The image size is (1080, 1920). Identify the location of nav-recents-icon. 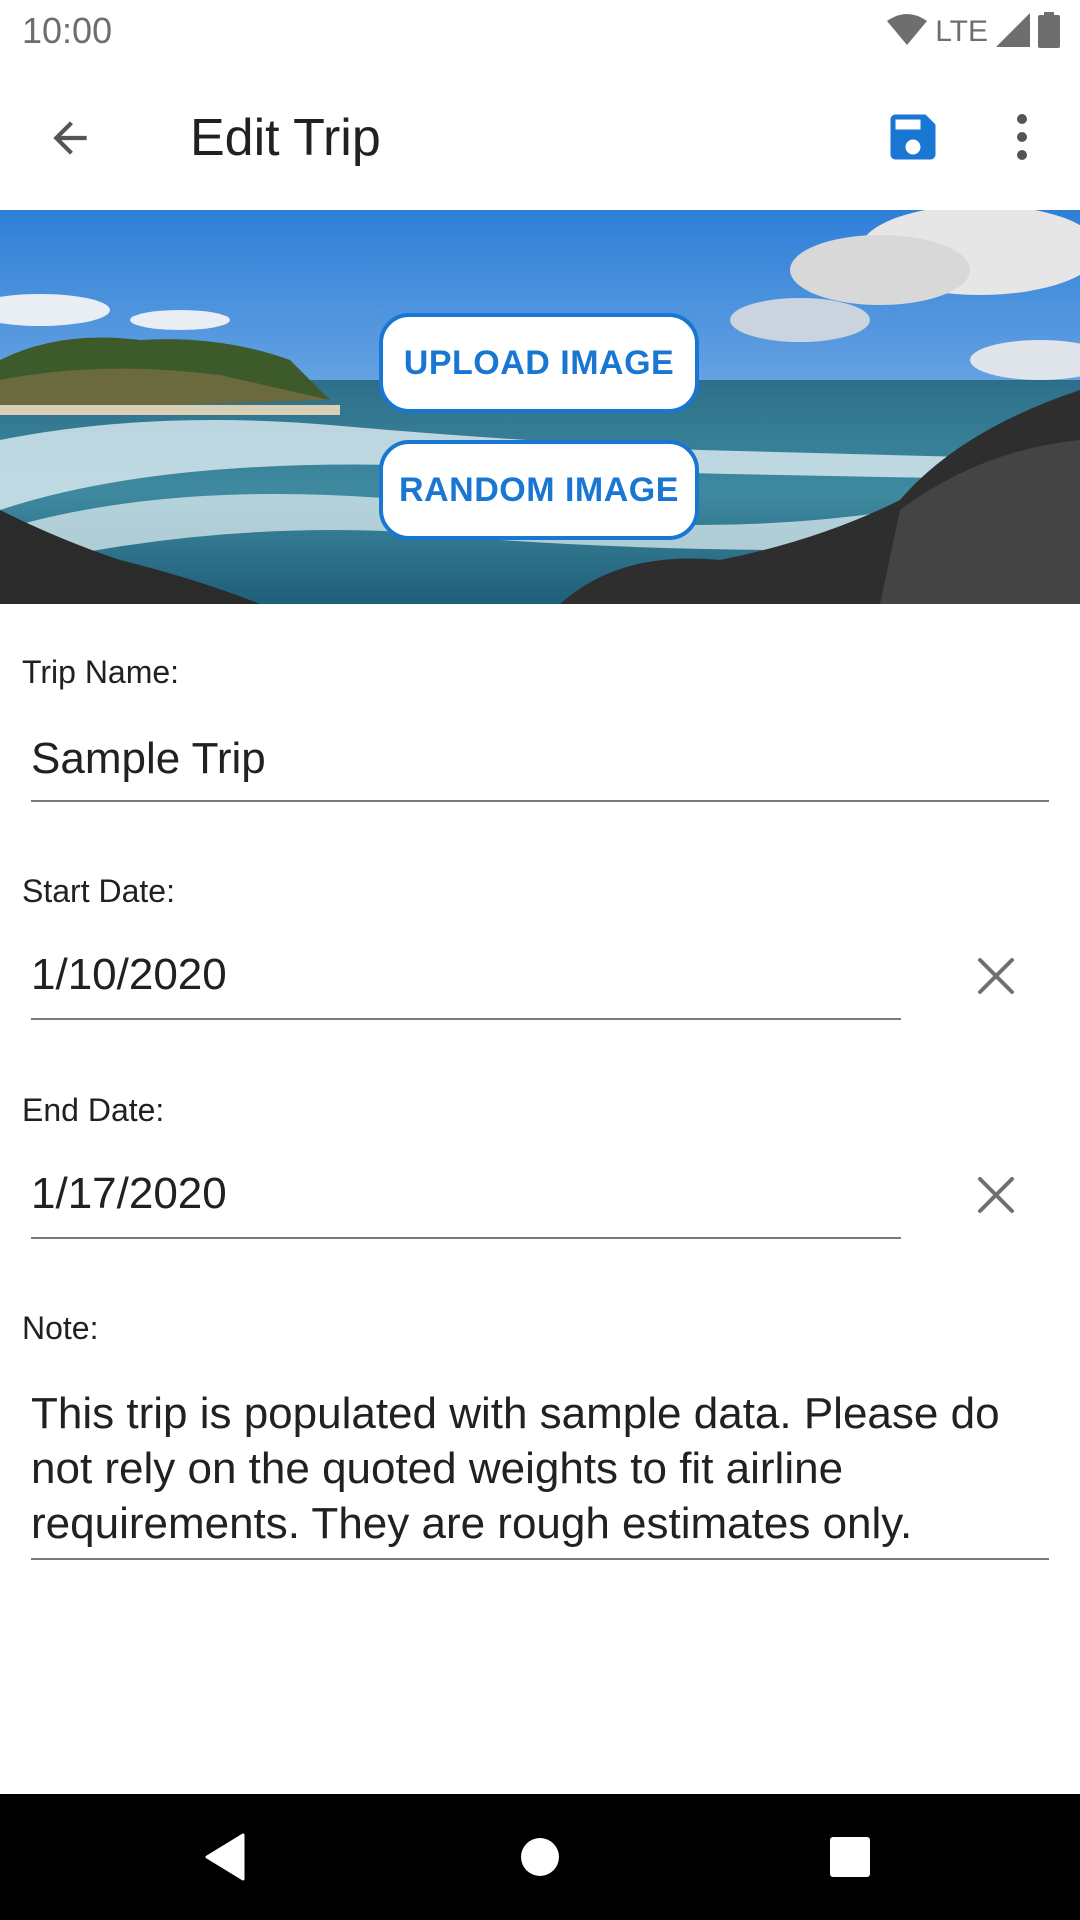
(850, 1859).